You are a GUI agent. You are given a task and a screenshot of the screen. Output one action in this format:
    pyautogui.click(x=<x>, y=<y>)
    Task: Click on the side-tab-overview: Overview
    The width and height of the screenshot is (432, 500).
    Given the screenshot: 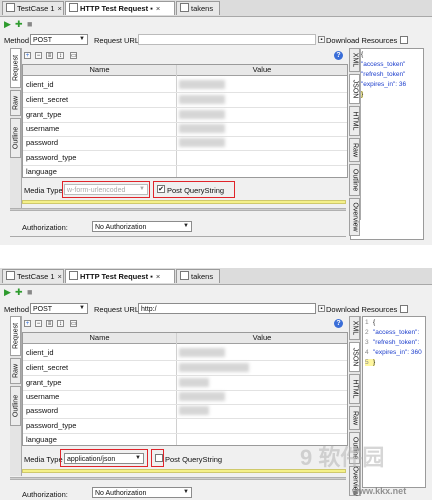 What is the action you would take?
    pyautogui.click(x=354, y=217)
    